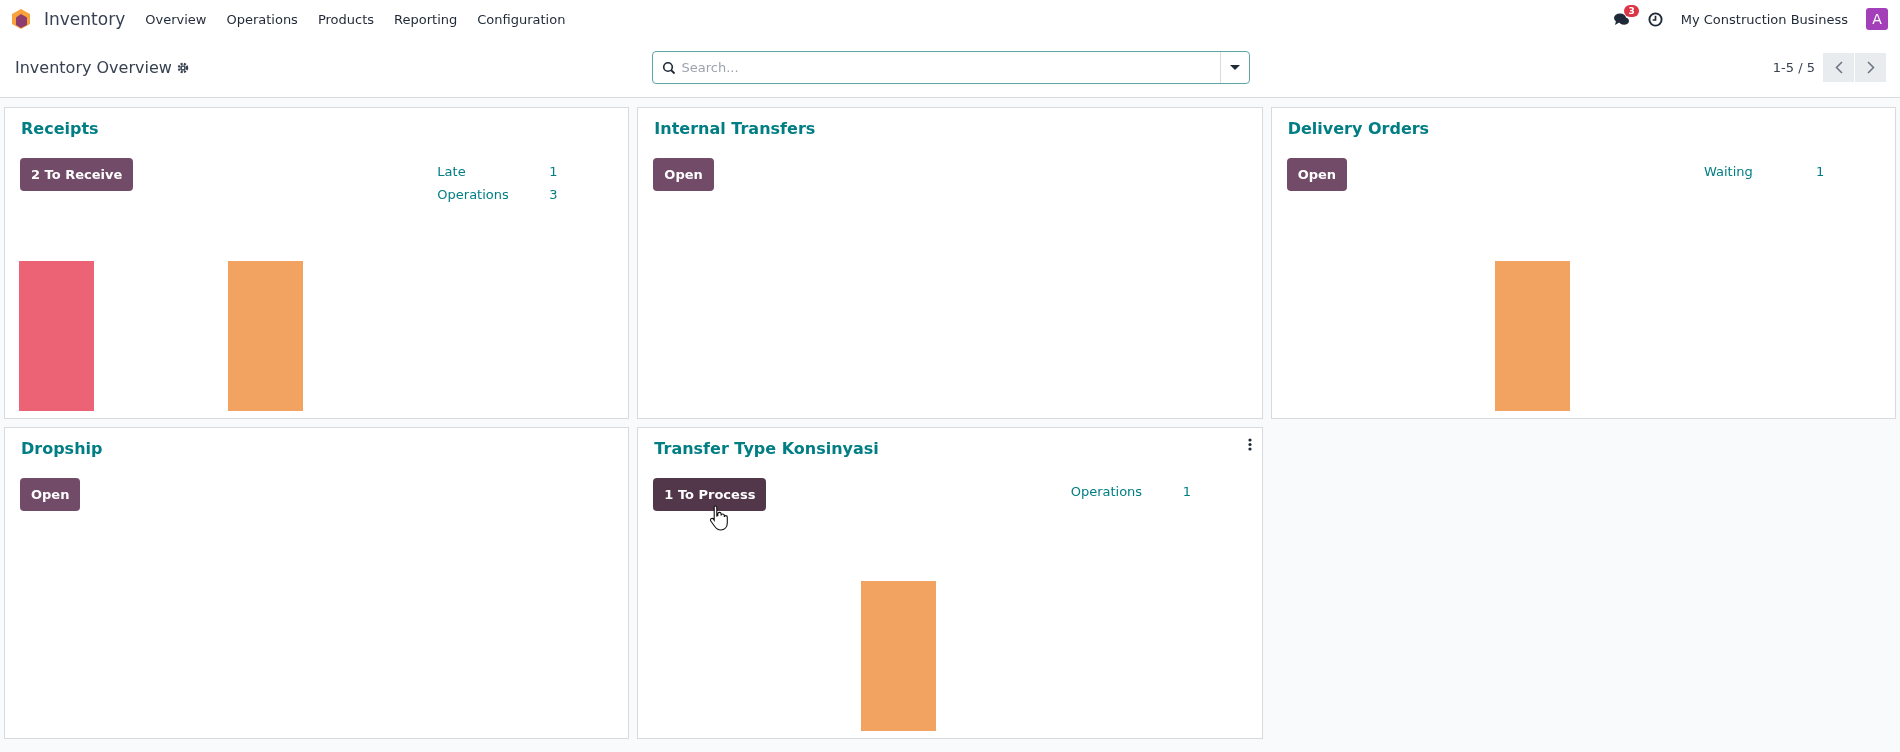  Describe the element at coordinates (346, 19) in the screenshot. I see `menu-item: Products` at that location.